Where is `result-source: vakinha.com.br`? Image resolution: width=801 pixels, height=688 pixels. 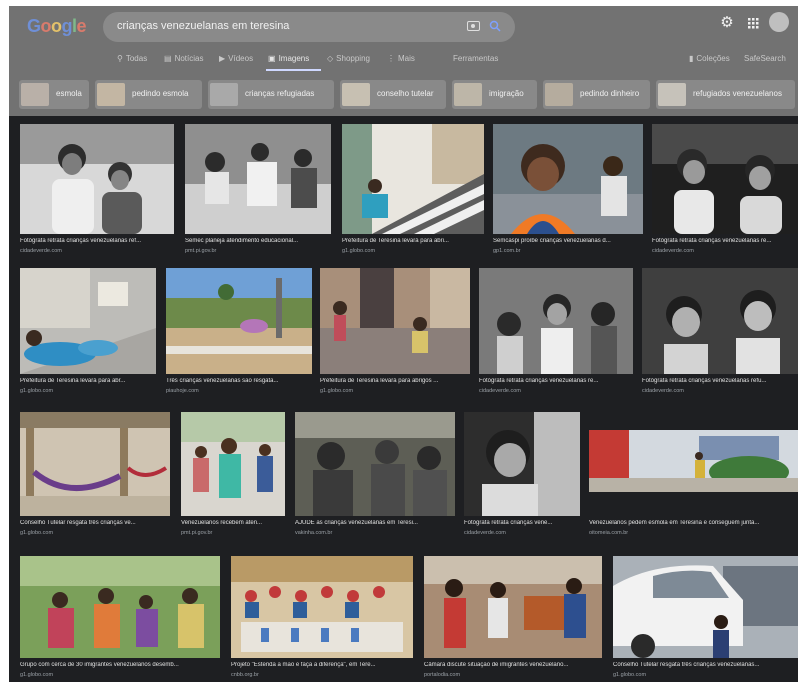 result-source: vakinha.com.br is located at coordinates (314, 533).